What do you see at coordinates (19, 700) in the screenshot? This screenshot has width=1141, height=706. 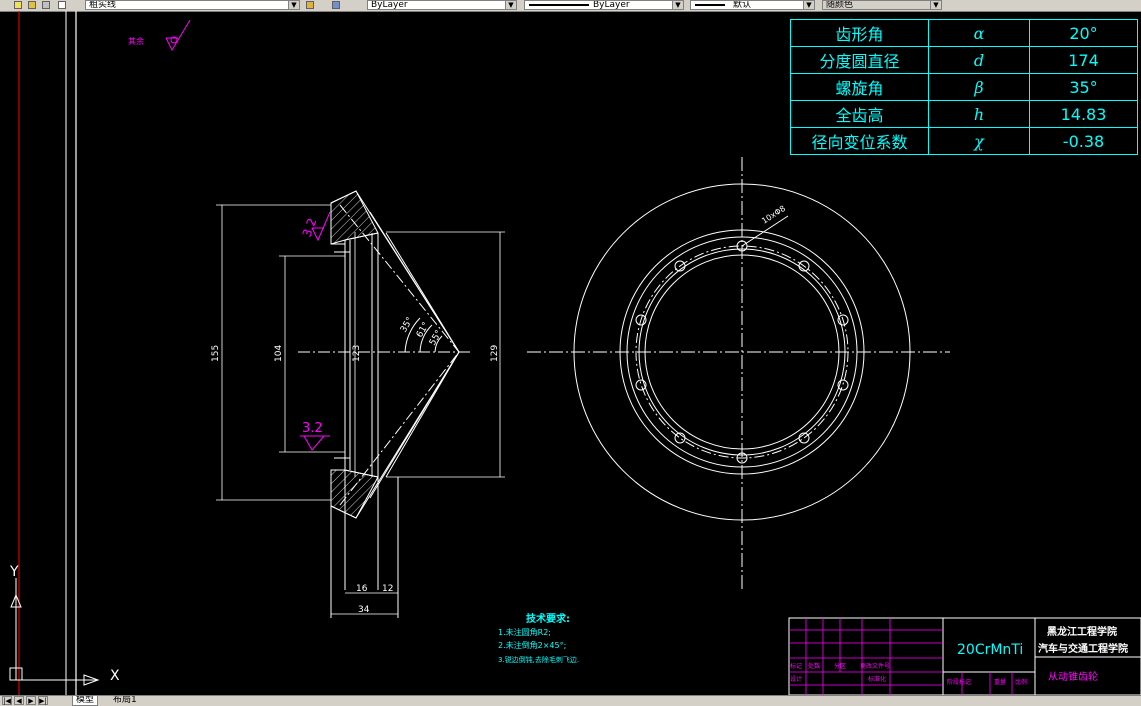 I see `prev-tab-button: ◀` at bounding box center [19, 700].